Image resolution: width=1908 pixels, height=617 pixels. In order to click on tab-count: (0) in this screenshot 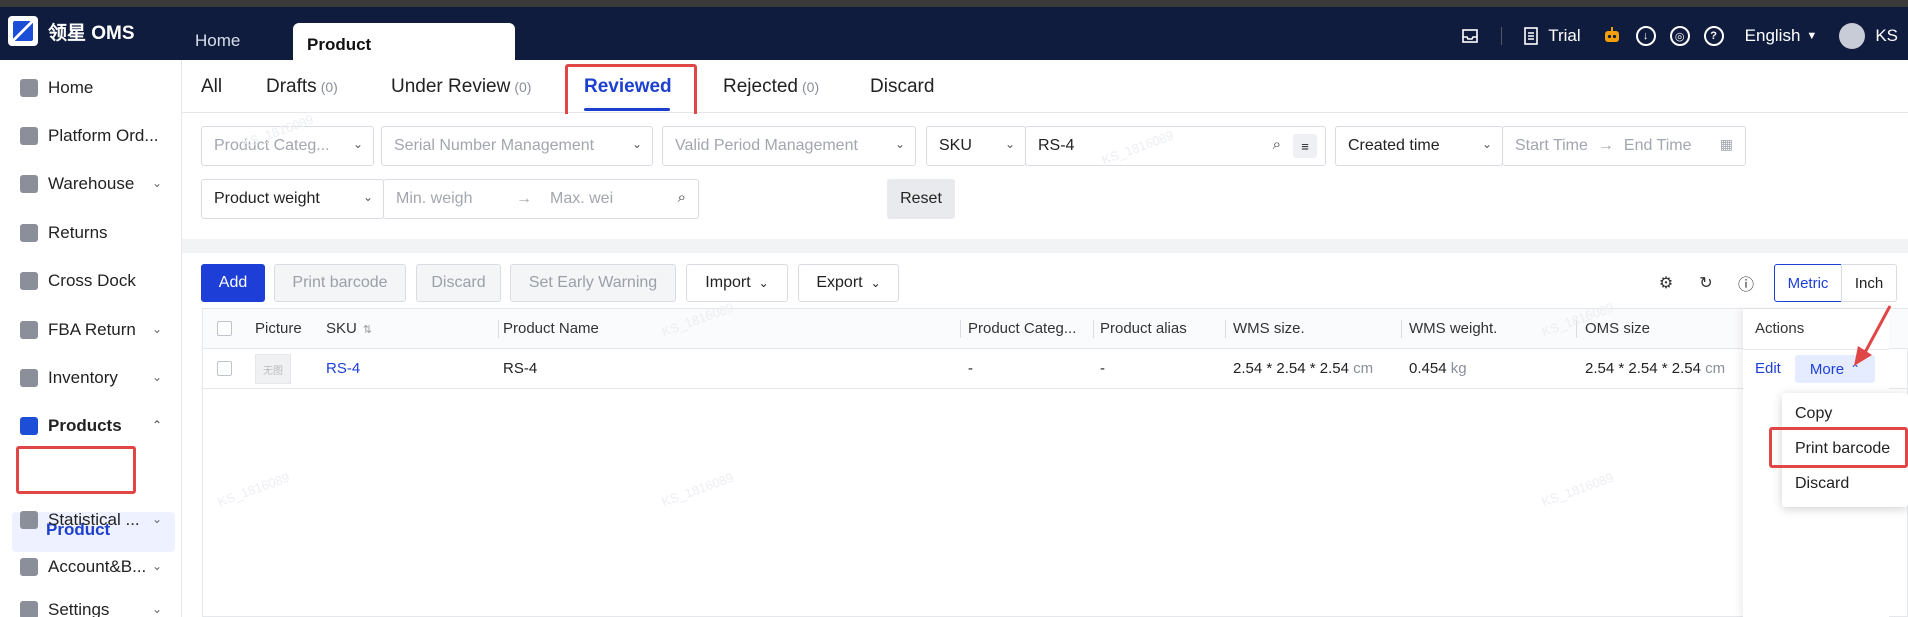, I will do `click(523, 87)`.